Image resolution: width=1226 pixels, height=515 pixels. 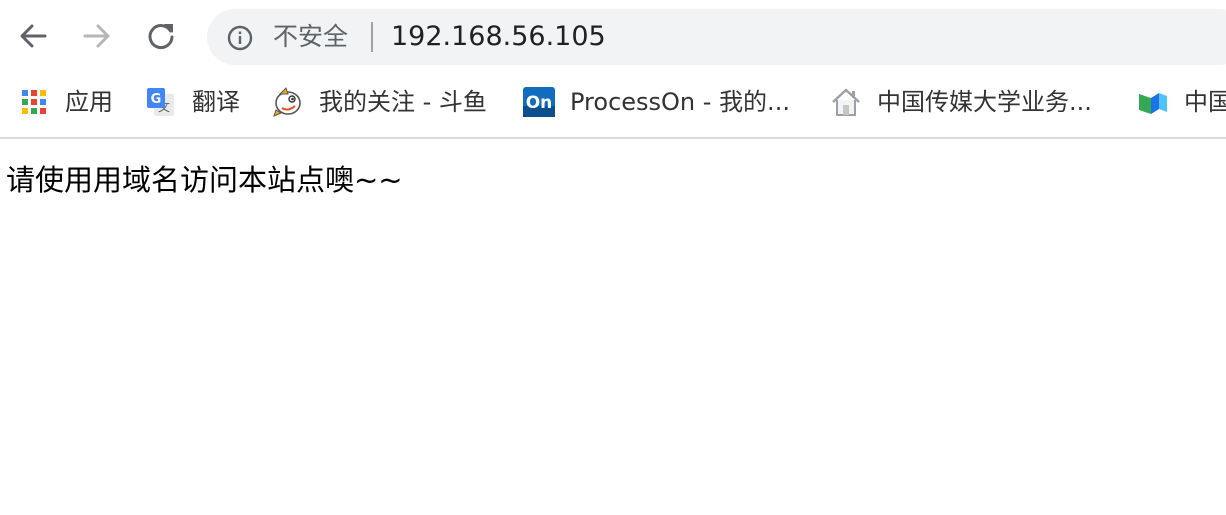 I want to click on browser-toolbar: 不安全 192.168.56.105, so click(x=613, y=37).